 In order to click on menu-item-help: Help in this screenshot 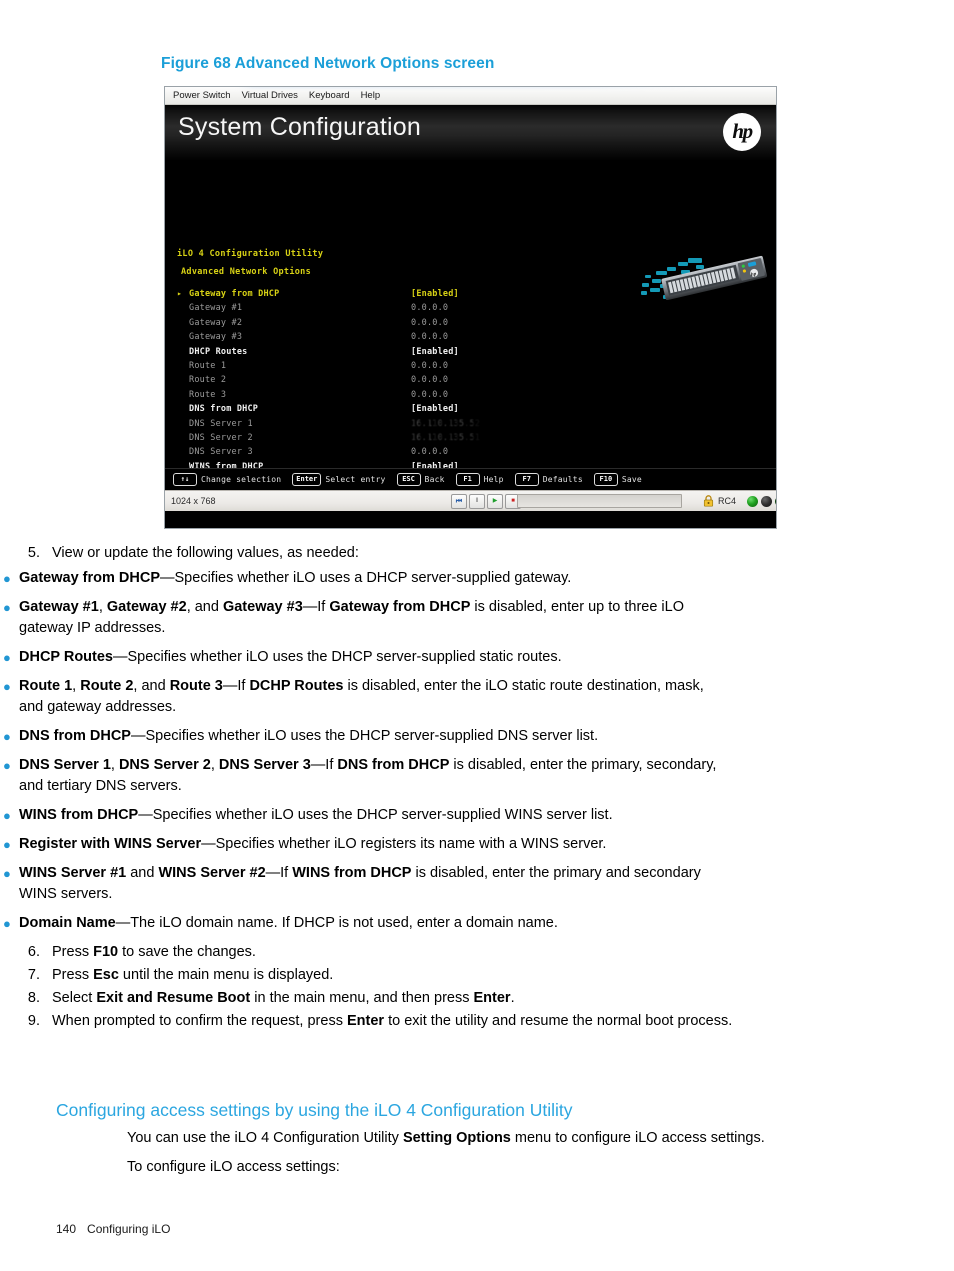, I will do `click(373, 95)`.